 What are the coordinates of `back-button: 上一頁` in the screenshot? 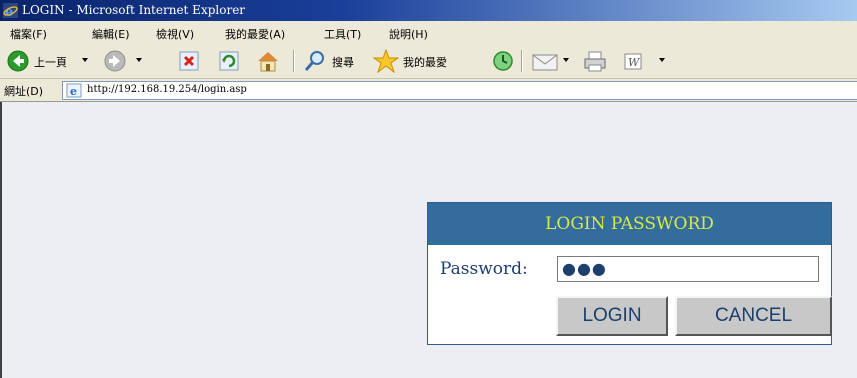 It's located at (50, 61).